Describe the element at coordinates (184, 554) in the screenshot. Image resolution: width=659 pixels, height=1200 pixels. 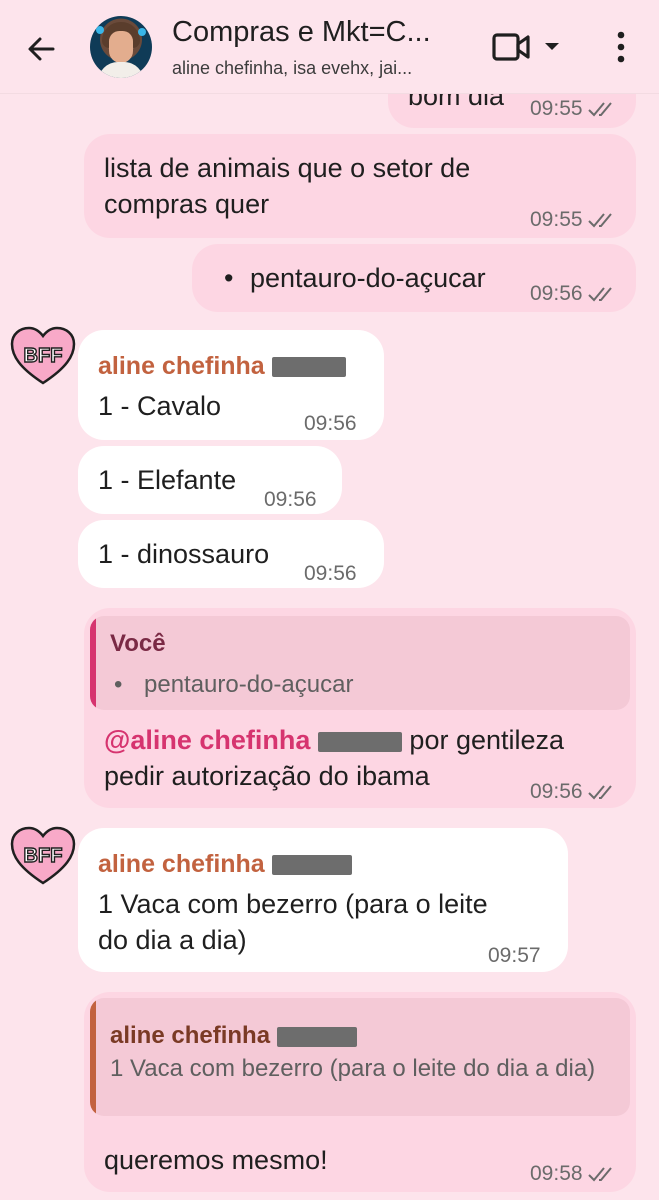
I see `message-text: 1 - dinossauro` at that location.